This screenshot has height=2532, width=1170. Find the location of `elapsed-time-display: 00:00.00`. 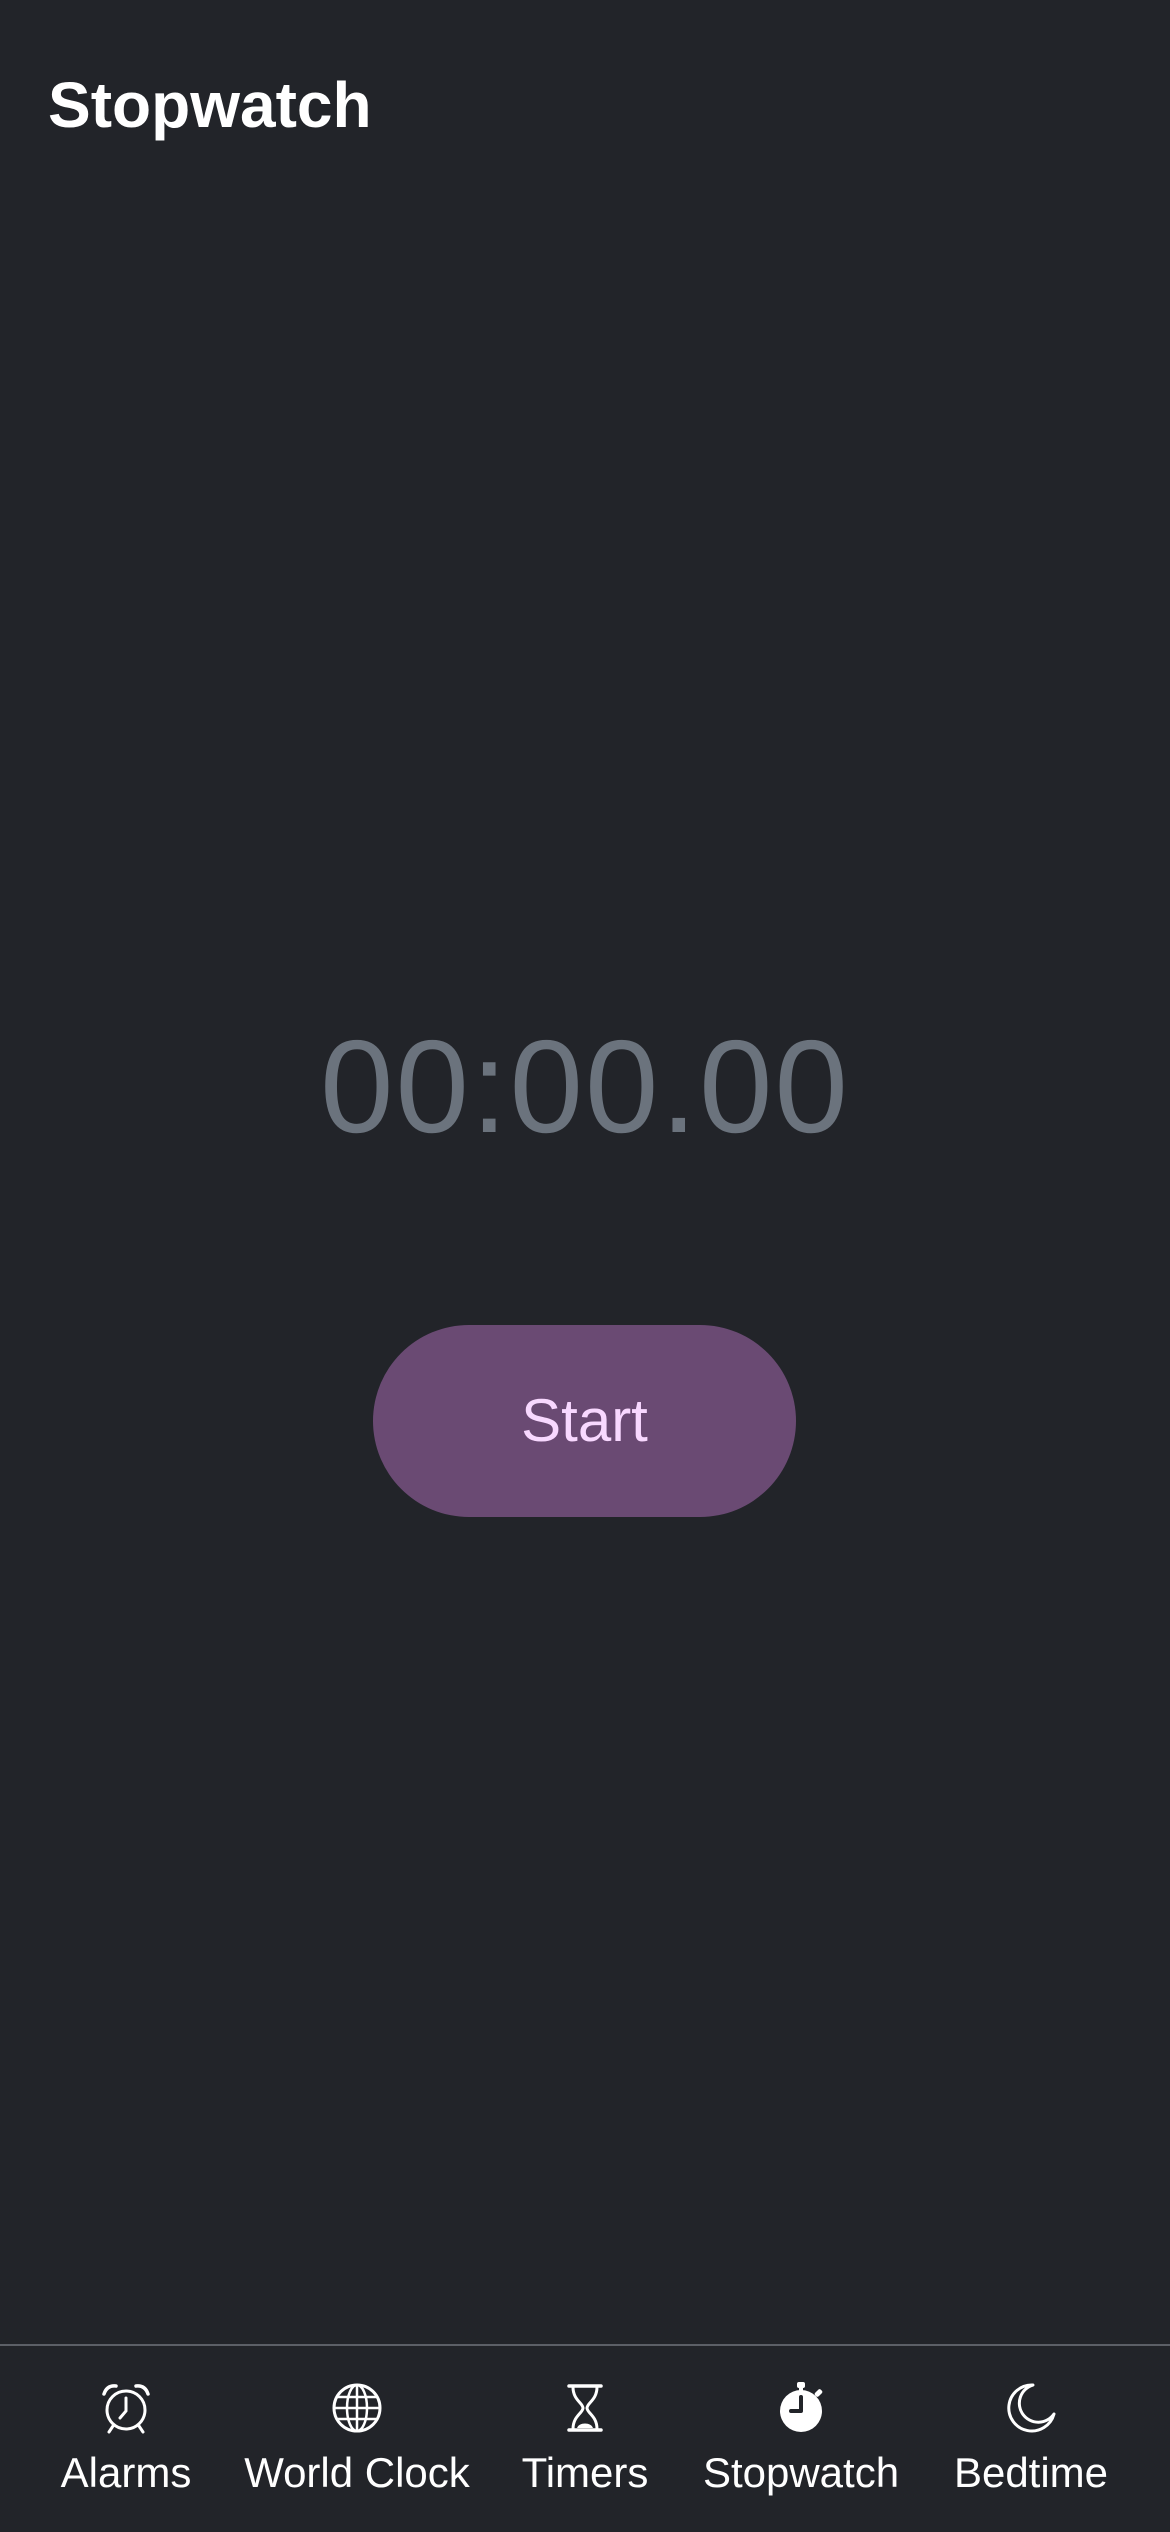

elapsed-time-display: 00:00.00 is located at coordinates (585, 1086).